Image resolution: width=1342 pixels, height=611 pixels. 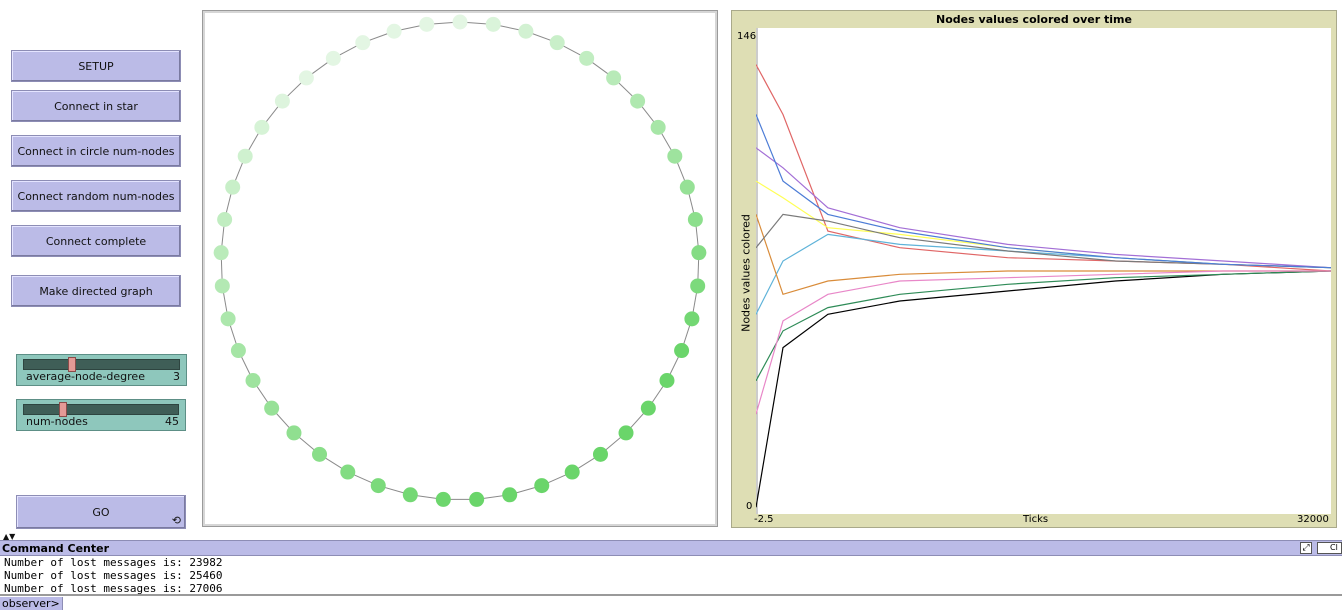 I want to click on setup-button: SETUP, so click(x=96, y=66).